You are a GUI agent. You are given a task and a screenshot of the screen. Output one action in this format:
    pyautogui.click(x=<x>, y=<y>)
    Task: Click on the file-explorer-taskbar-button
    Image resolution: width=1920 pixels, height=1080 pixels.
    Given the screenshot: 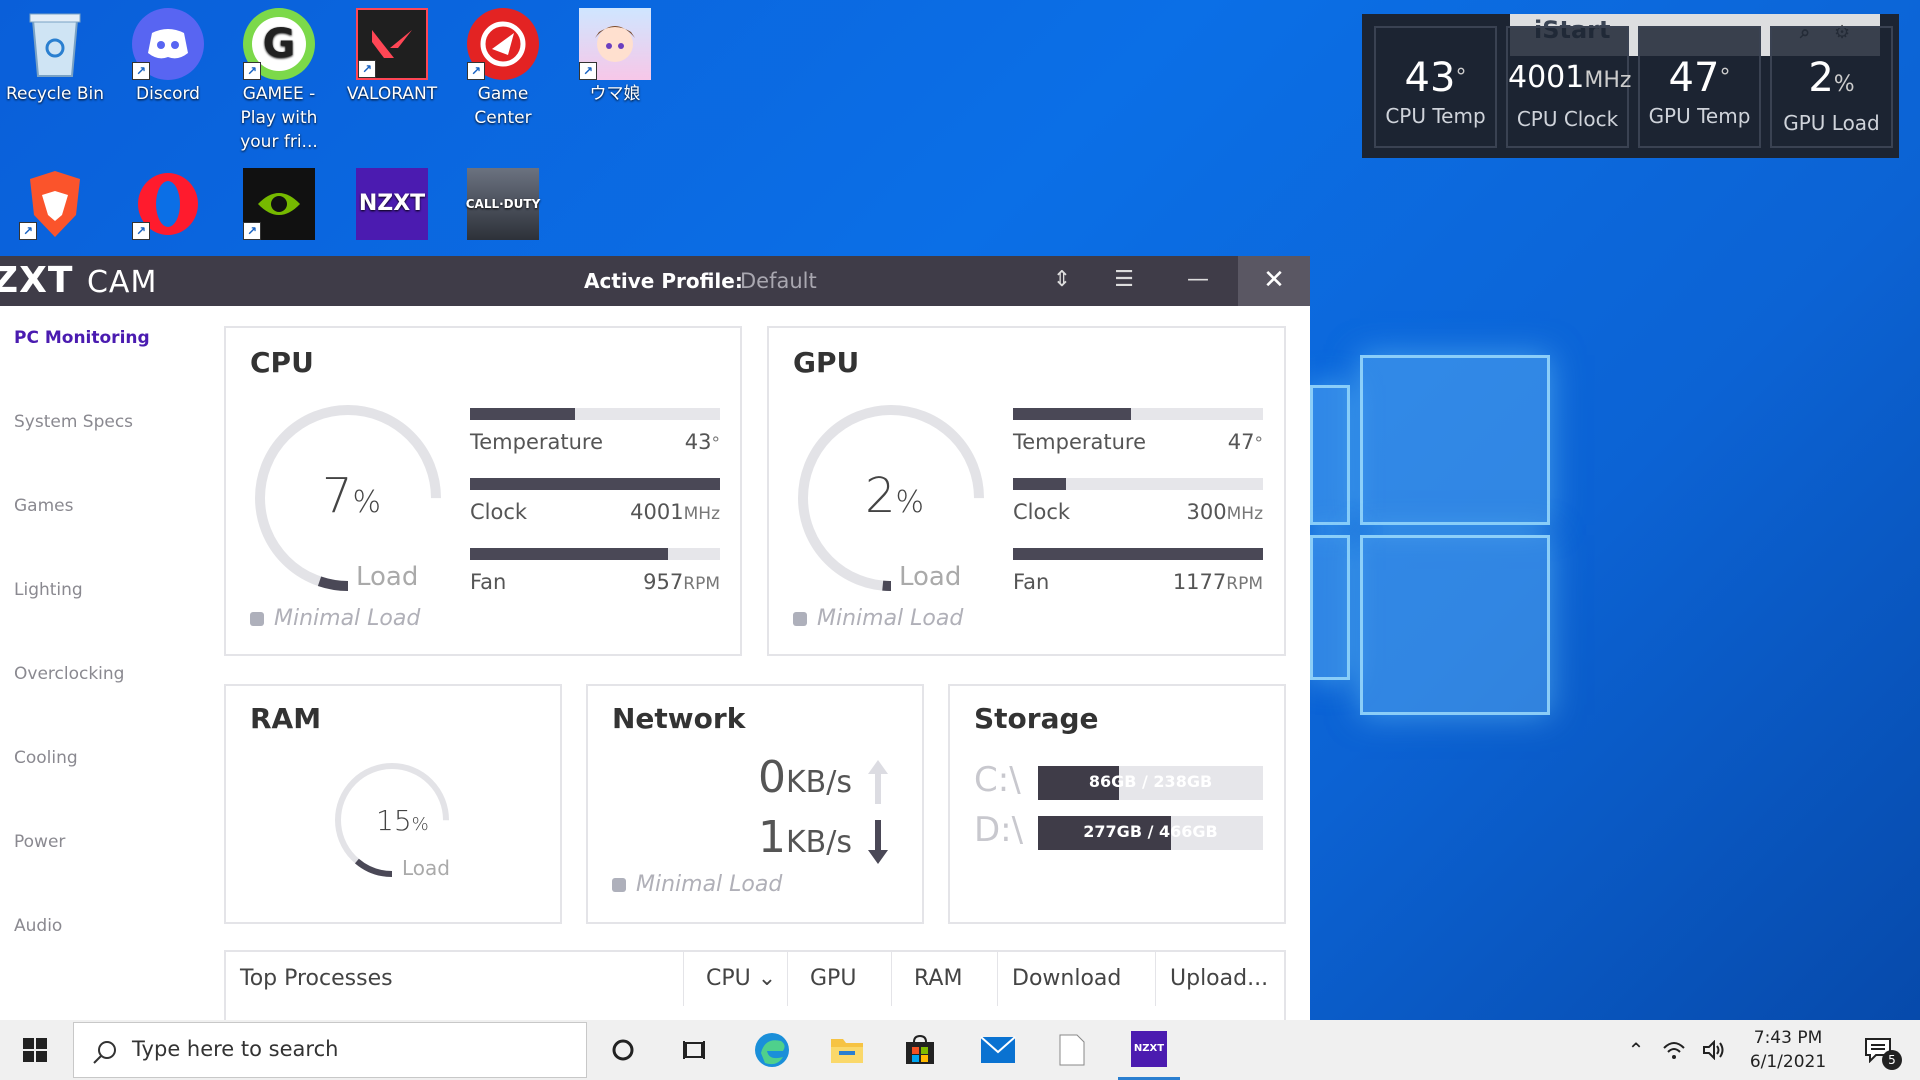 What is the action you would take?
    pyautogui.click(x=847, y=1050)
    